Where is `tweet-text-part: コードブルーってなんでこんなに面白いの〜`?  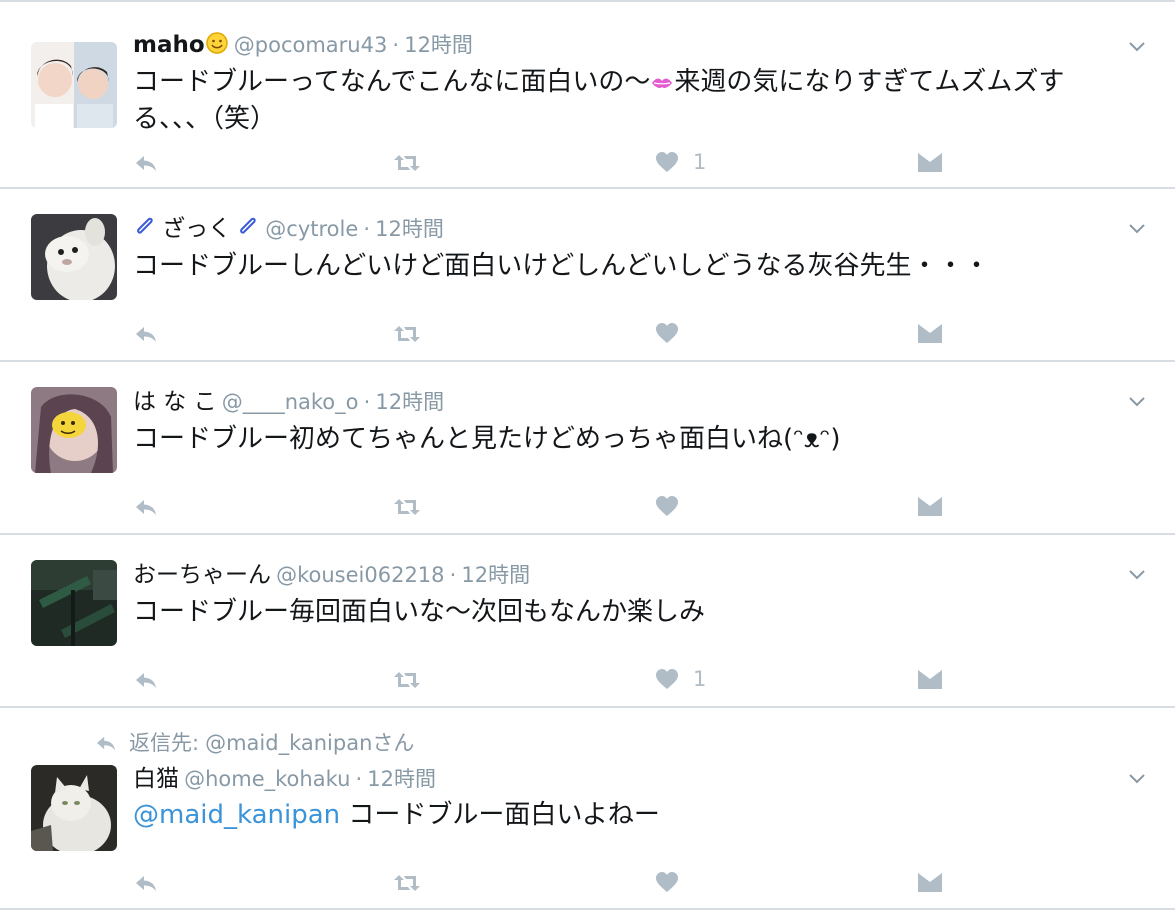
tweet-text-part: コードブルーってなんでこんなに面白いの〜 is located at coordinates (392, 82).